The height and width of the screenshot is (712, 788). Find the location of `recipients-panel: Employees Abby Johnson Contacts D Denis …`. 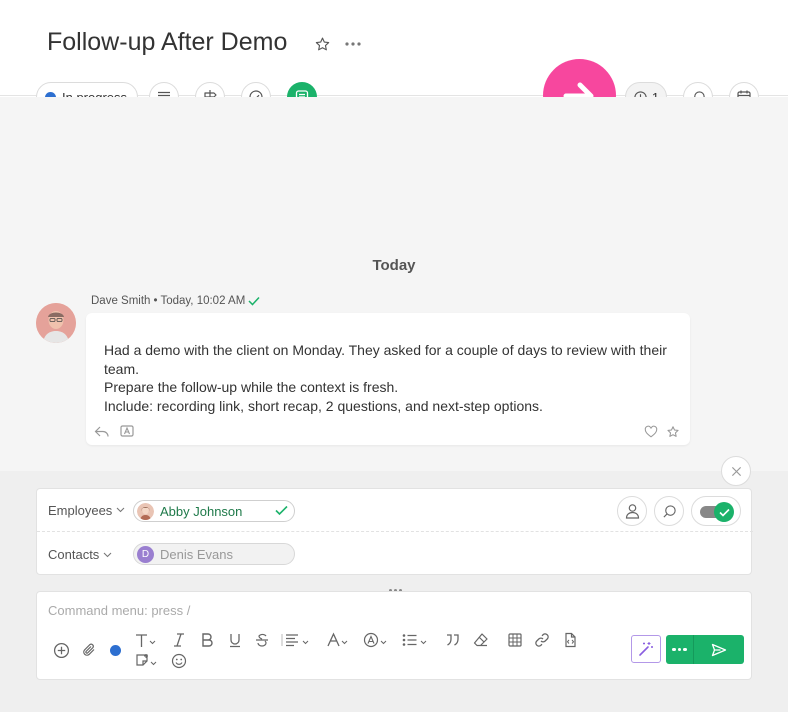

recipients-panel: Employees Abby Johnson Contacts D Denis … is located at coordinates (394, 532).